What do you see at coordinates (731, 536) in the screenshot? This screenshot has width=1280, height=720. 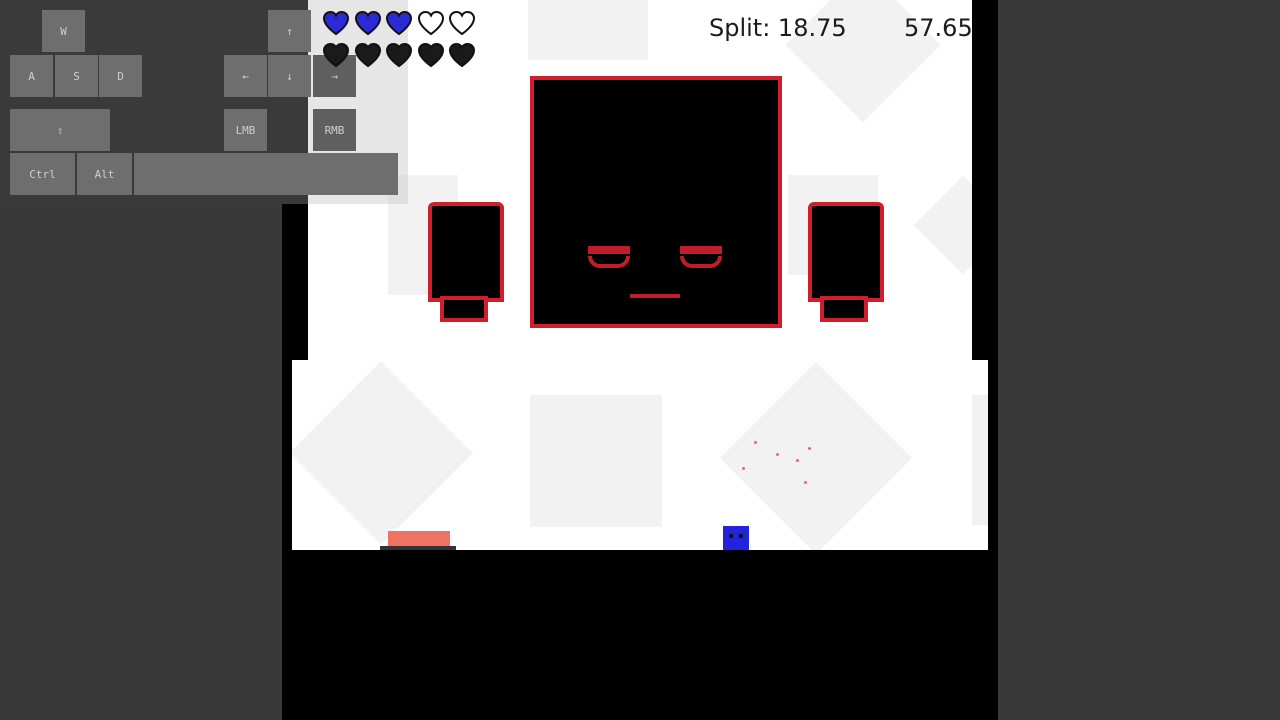 I see `player-left-eye` at bounding box center [731, 536].